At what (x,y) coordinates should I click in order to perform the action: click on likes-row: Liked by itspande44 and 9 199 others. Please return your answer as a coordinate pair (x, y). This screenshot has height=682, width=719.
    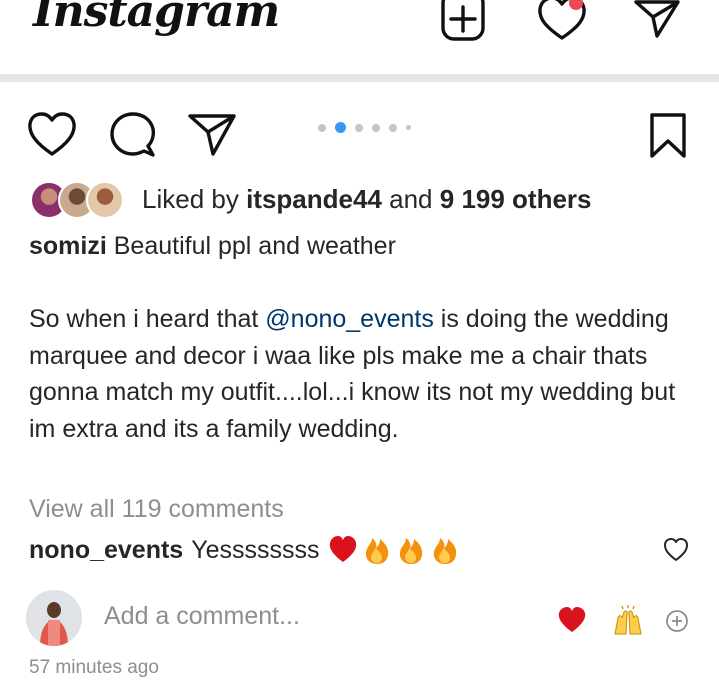
    Looking at the image, I should click on (311, 199).